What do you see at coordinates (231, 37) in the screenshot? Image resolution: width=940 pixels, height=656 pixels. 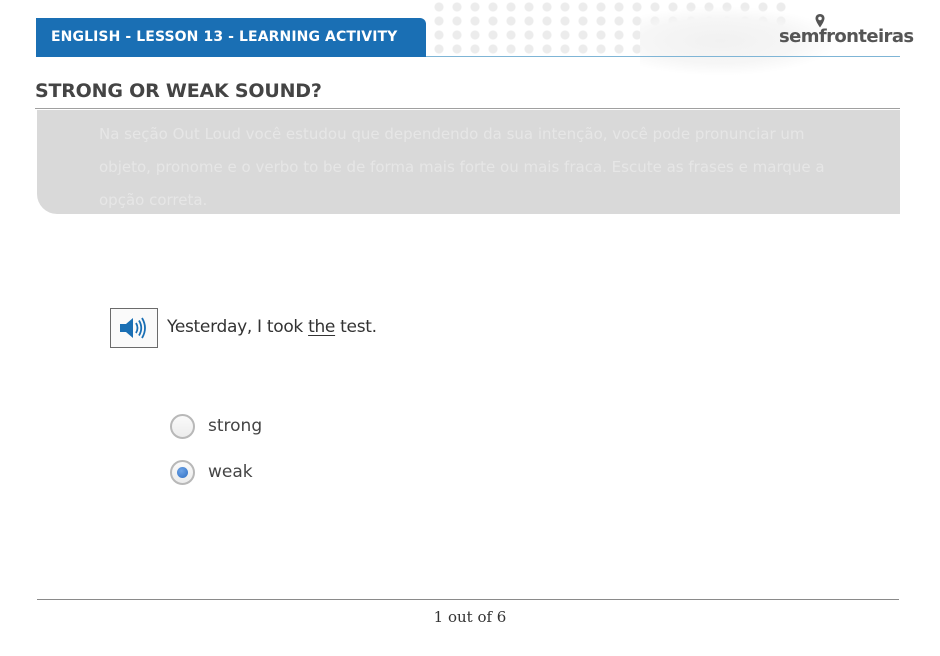 I see `lesson-header: ENGLISH - LESSON 13 - LEARNING ACTIVITY` at bounding box center [231, 37].